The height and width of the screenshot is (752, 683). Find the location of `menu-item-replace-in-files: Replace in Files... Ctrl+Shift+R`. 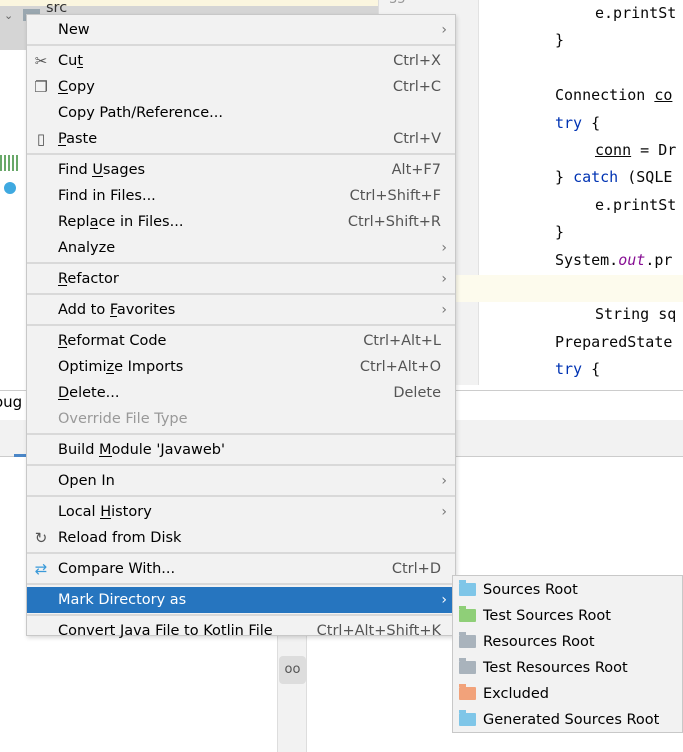

menu-item-replace-in-files: Replace in Files... Ctrl+Shift+R is located at coordinates (241, 222).